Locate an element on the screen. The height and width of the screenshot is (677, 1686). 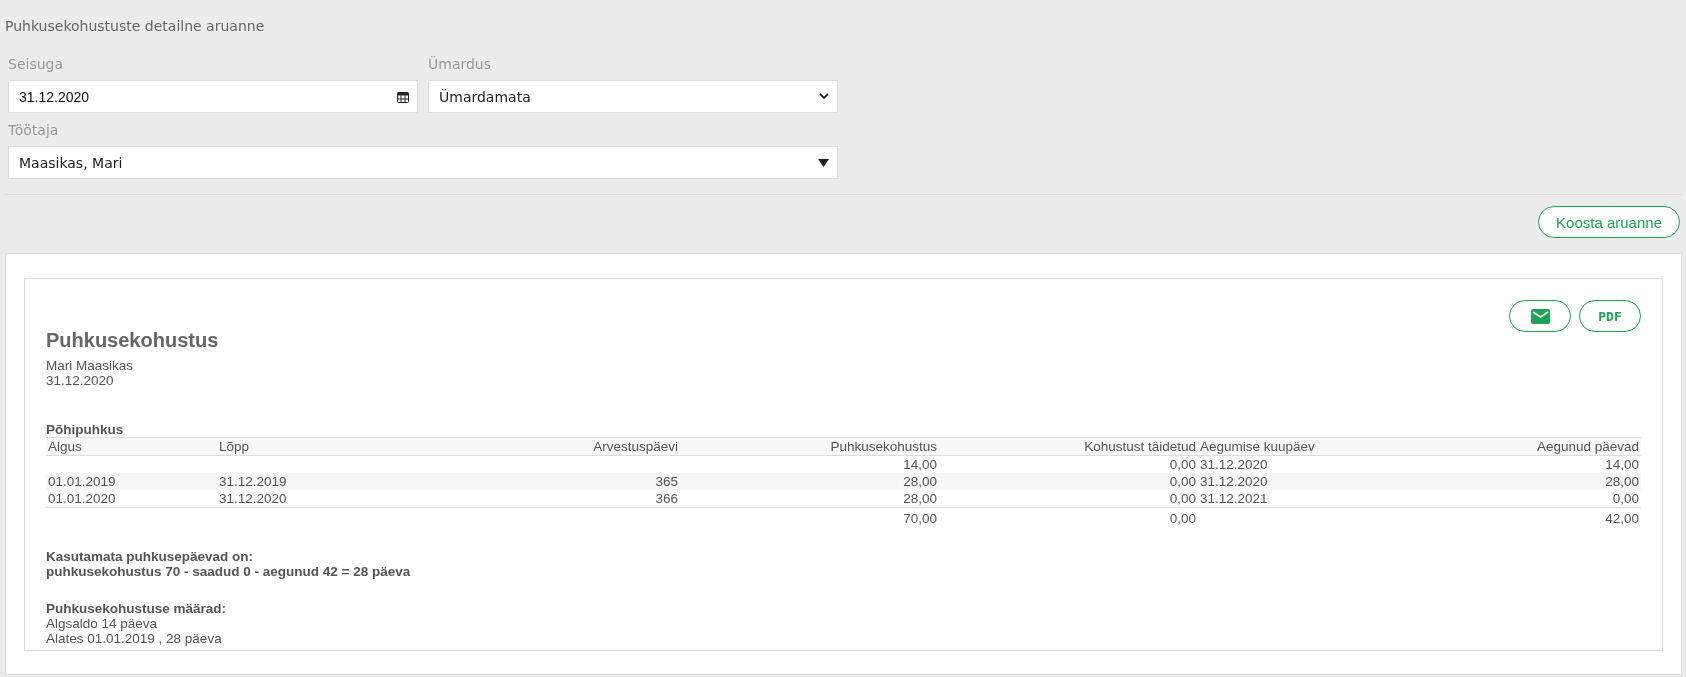
report-title: Puhkusekohustus is located at coordinates (133, 340).